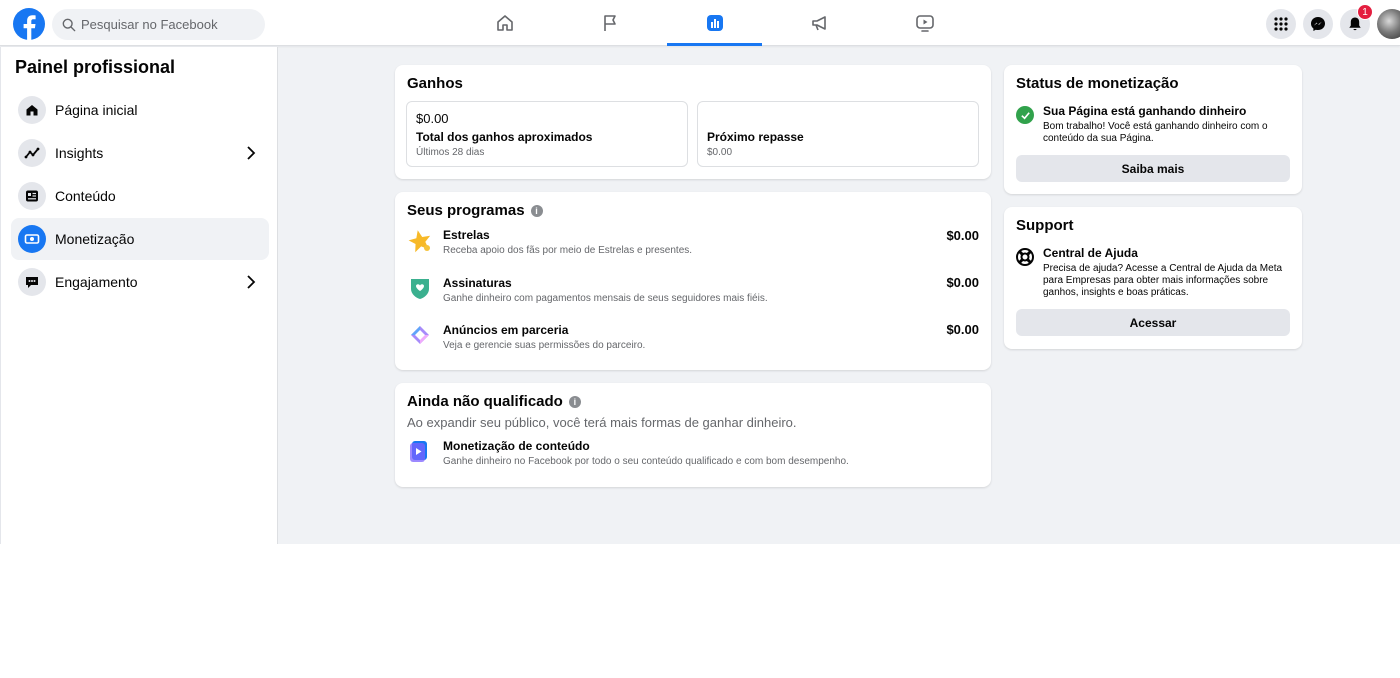 Image resolution: width=1400 pixels, height=678 pixels. Describe the element at coordinates (1145, 111) in the screenshot. I see `status-headline: Sua Página está ganhando dinheiro` at that location.